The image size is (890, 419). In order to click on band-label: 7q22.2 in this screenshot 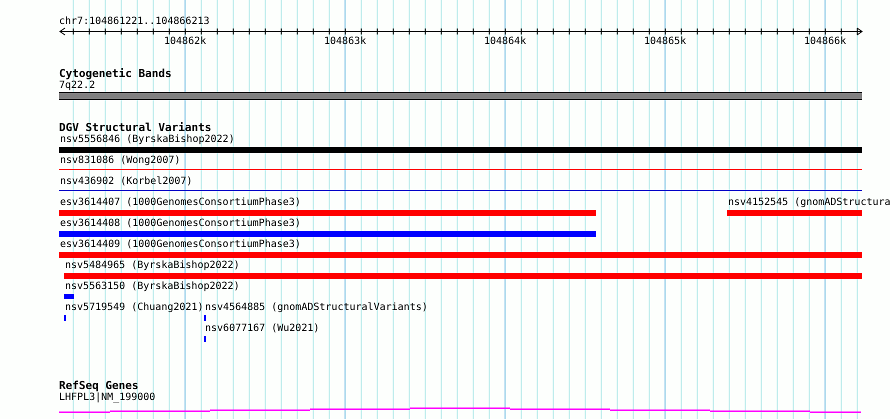, I will do `click(77, 86)`.